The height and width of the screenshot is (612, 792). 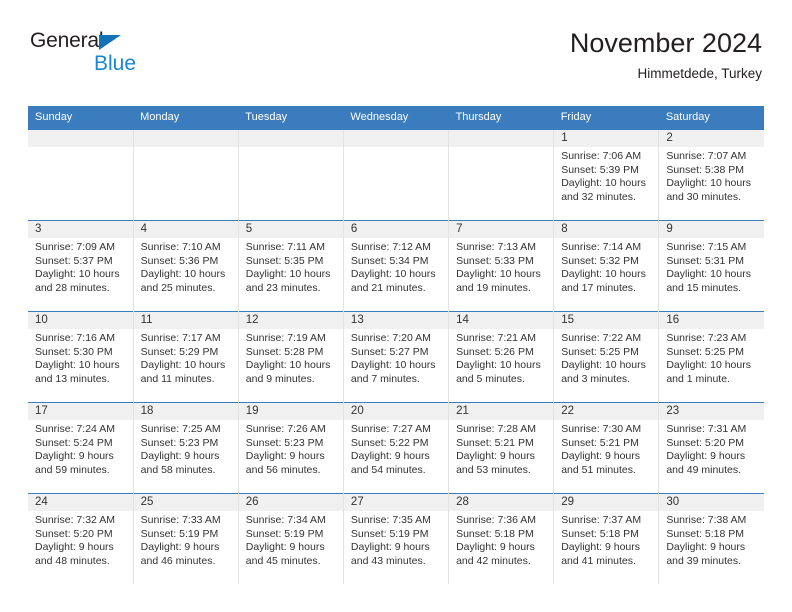 I want to click on daylight-text-line2: and 48 minutes., so click(x=72, y=560).